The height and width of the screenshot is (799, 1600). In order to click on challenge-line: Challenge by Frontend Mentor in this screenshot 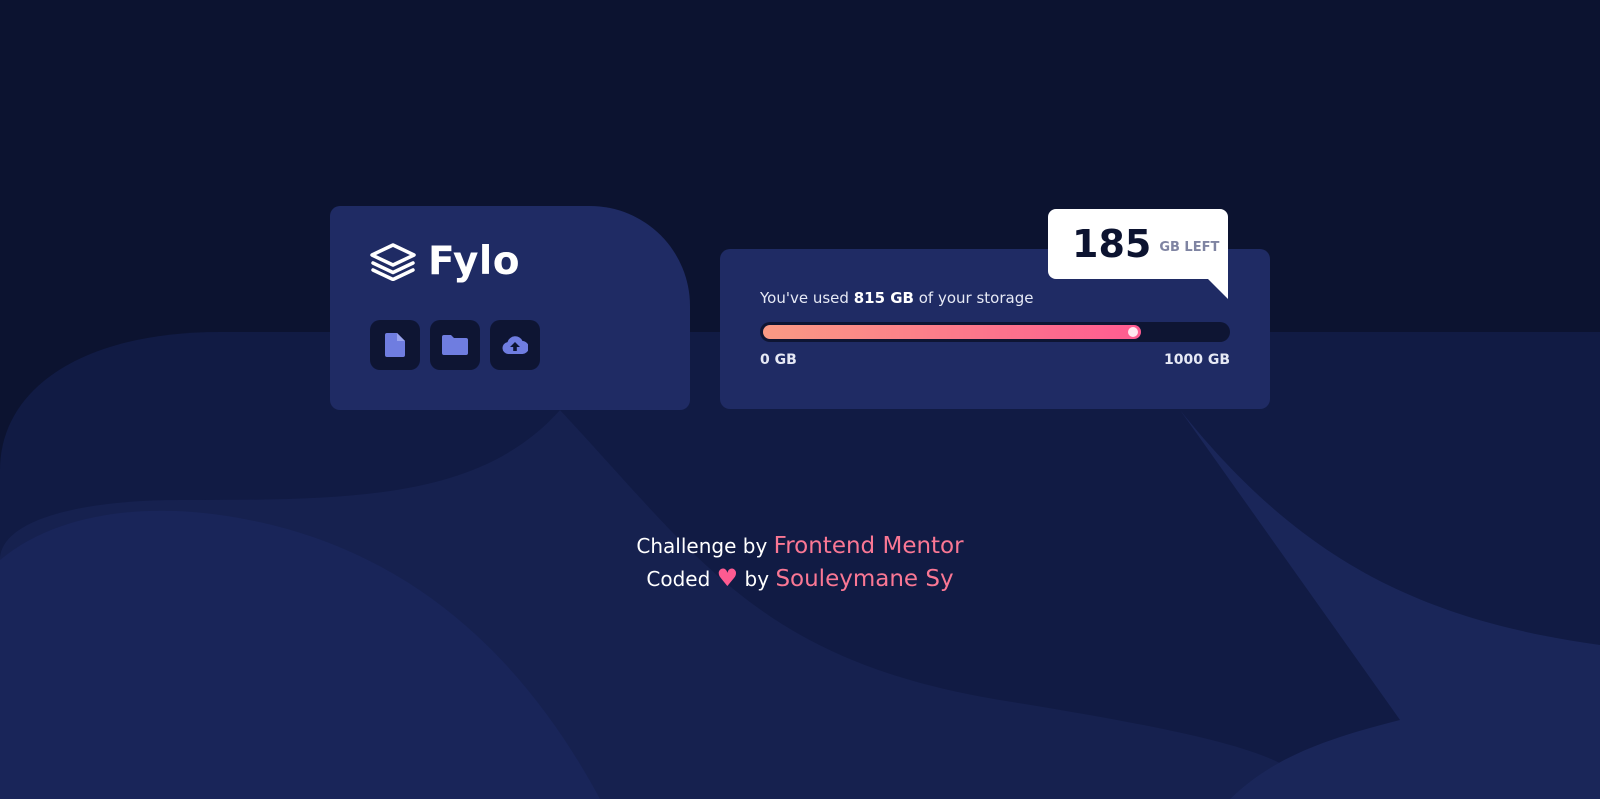, I will do `click(800, 546)`.